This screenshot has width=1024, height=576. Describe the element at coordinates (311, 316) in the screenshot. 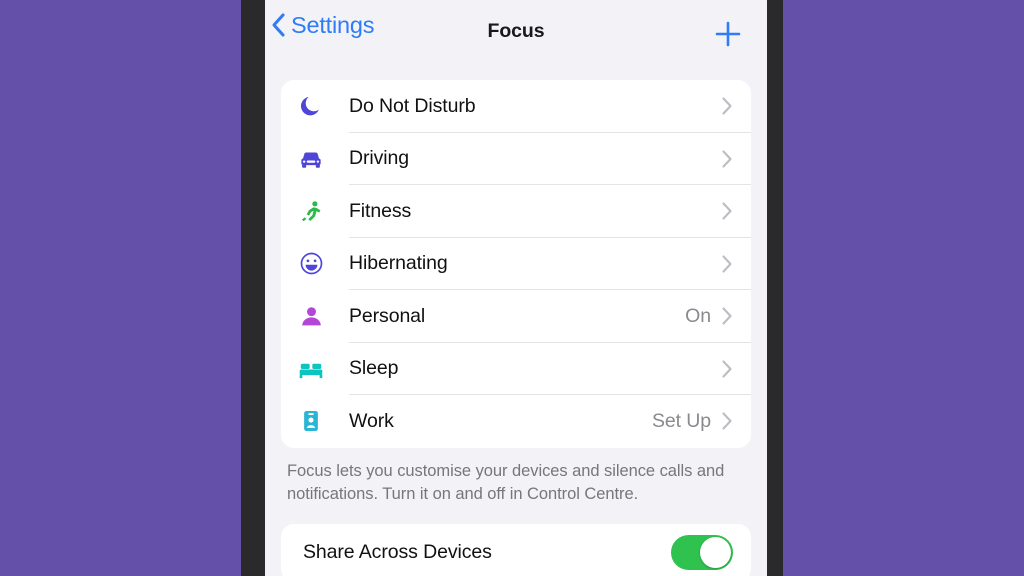

I see `person-icon` at that location.